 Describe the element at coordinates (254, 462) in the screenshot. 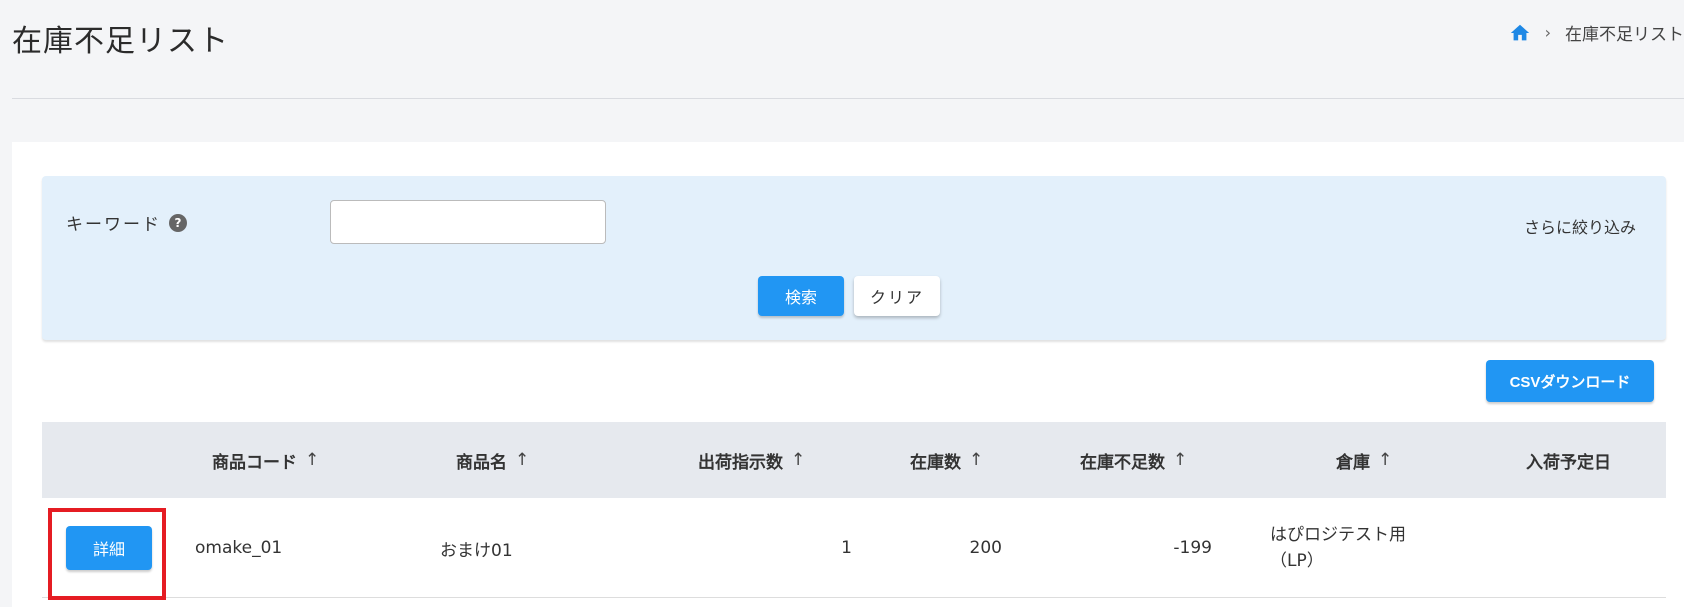

I see `column-header-label: 商品コード` at that location.